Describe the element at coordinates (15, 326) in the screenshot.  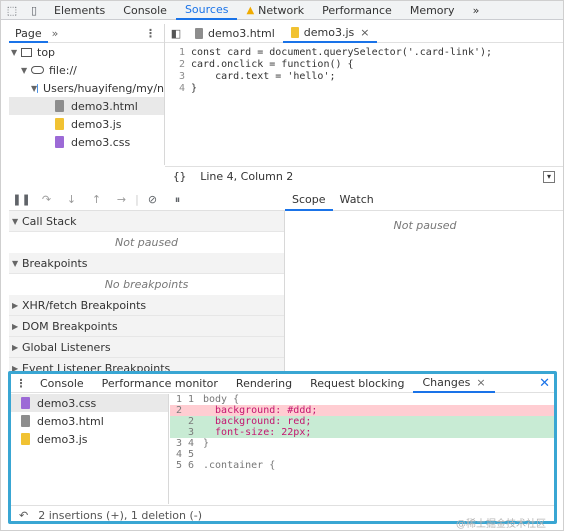
I see `collapse-icon: ▶` at that location.